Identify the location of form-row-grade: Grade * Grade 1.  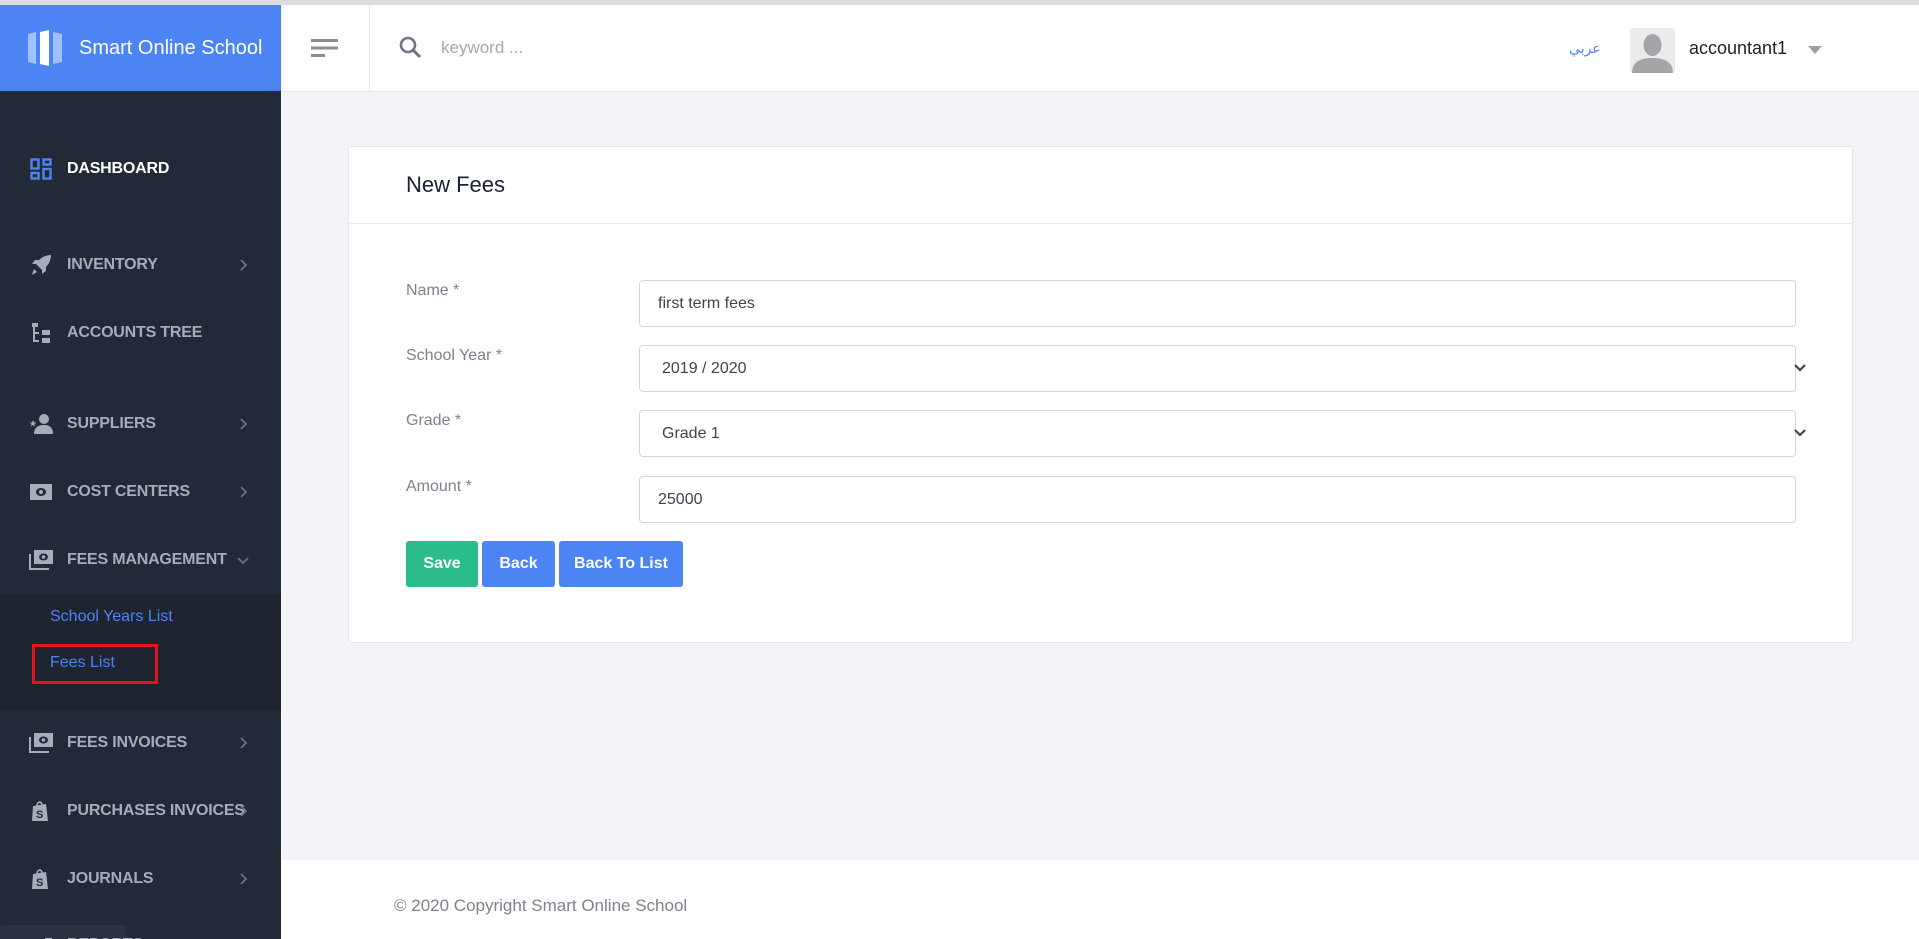
(1106, 434).